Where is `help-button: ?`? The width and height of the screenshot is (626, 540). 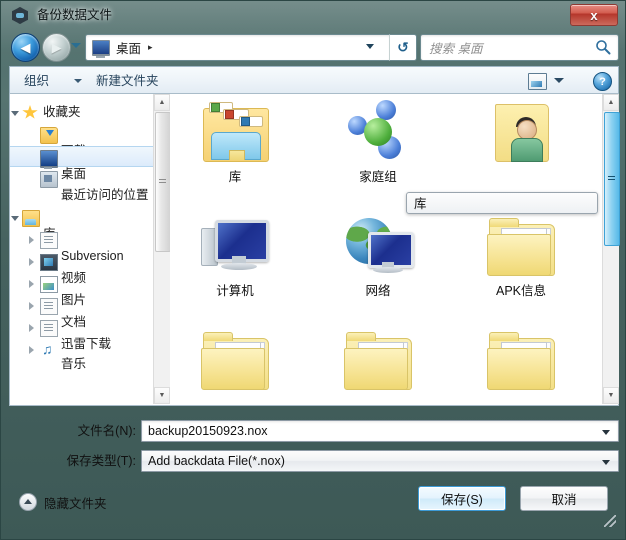
help-button: ? is located at coordinates (602, 81).